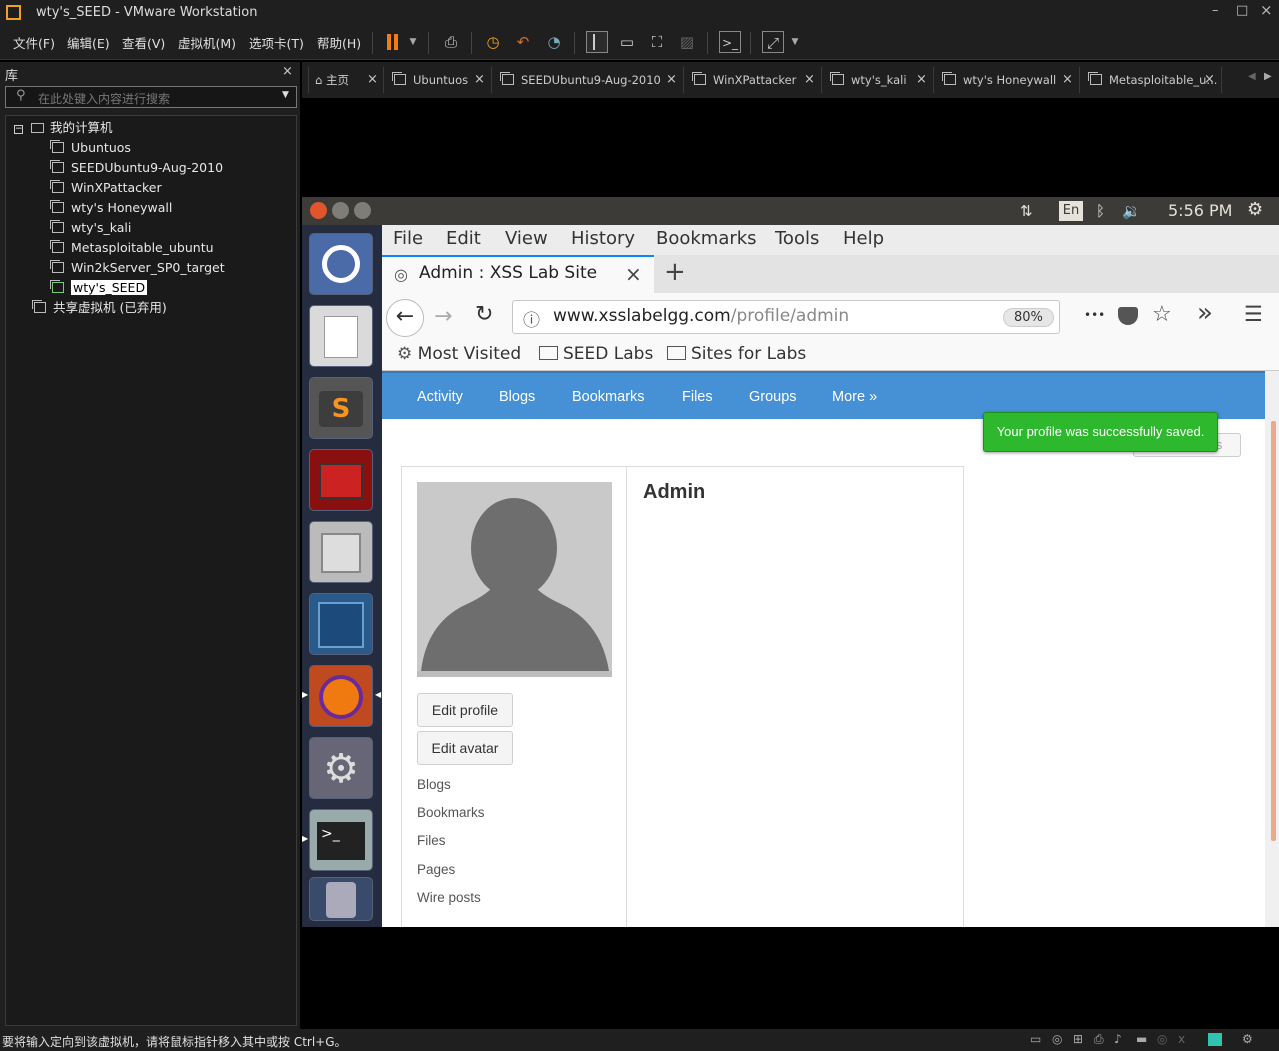 This screenshot has height=1051, width=1279. I want to click on tab-admin-xss-lab: ◎ Admin : XSS Lab Site ×, so click(518, 274).